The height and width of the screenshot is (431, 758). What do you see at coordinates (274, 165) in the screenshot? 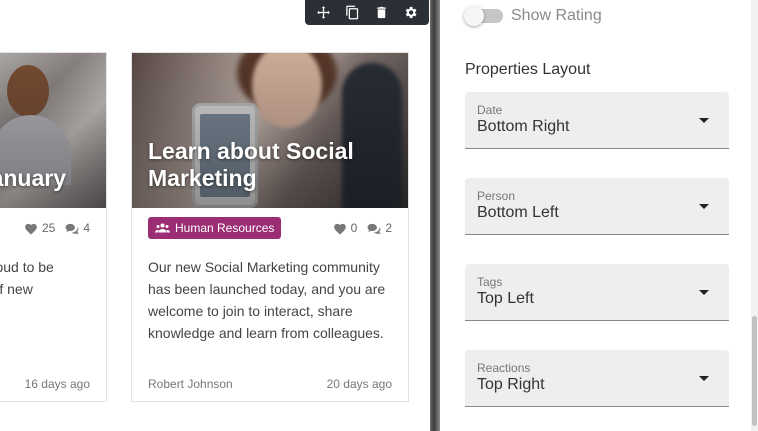
I see `card-title: Learn about Social Marketing` at bounding box center [274, 165].